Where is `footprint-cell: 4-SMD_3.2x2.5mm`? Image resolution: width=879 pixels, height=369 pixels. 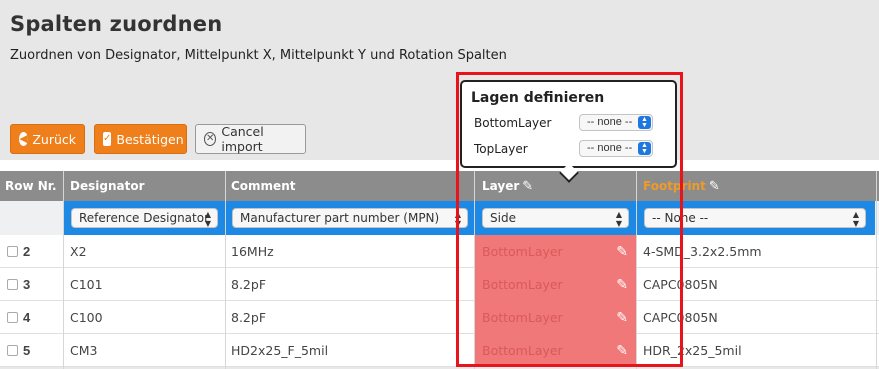 footprint-cell: 4-SMD_3.2x2.5mm is located at coordinates (702, 251).